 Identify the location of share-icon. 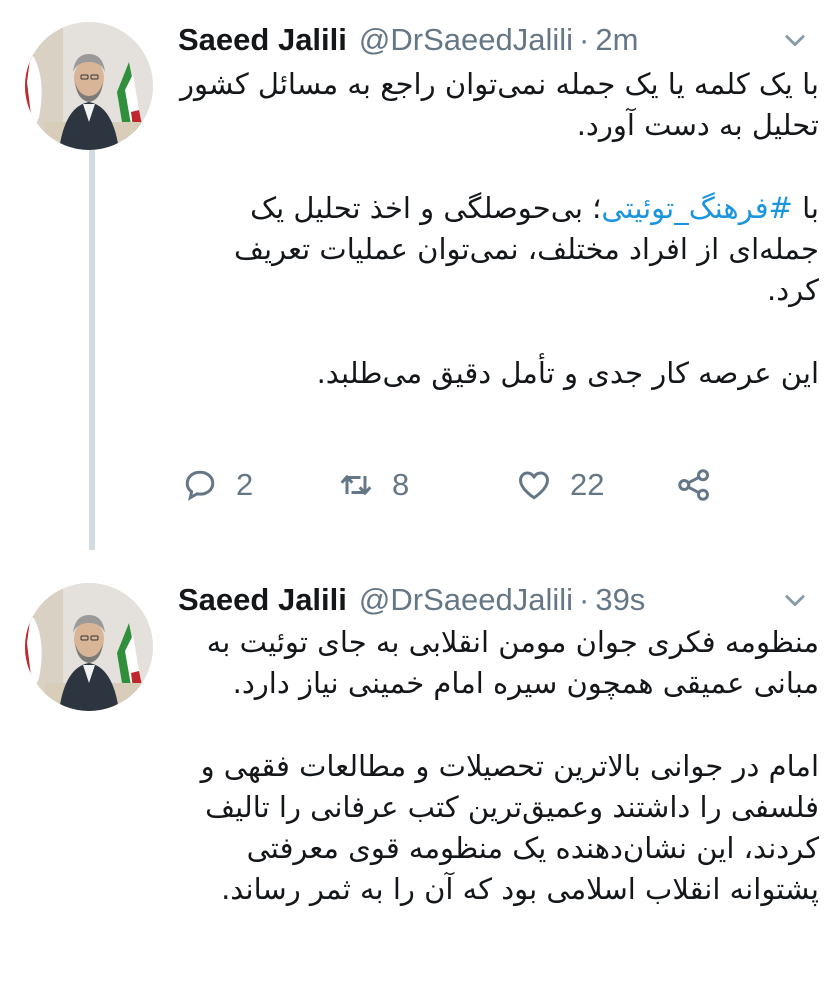
(693, 485).